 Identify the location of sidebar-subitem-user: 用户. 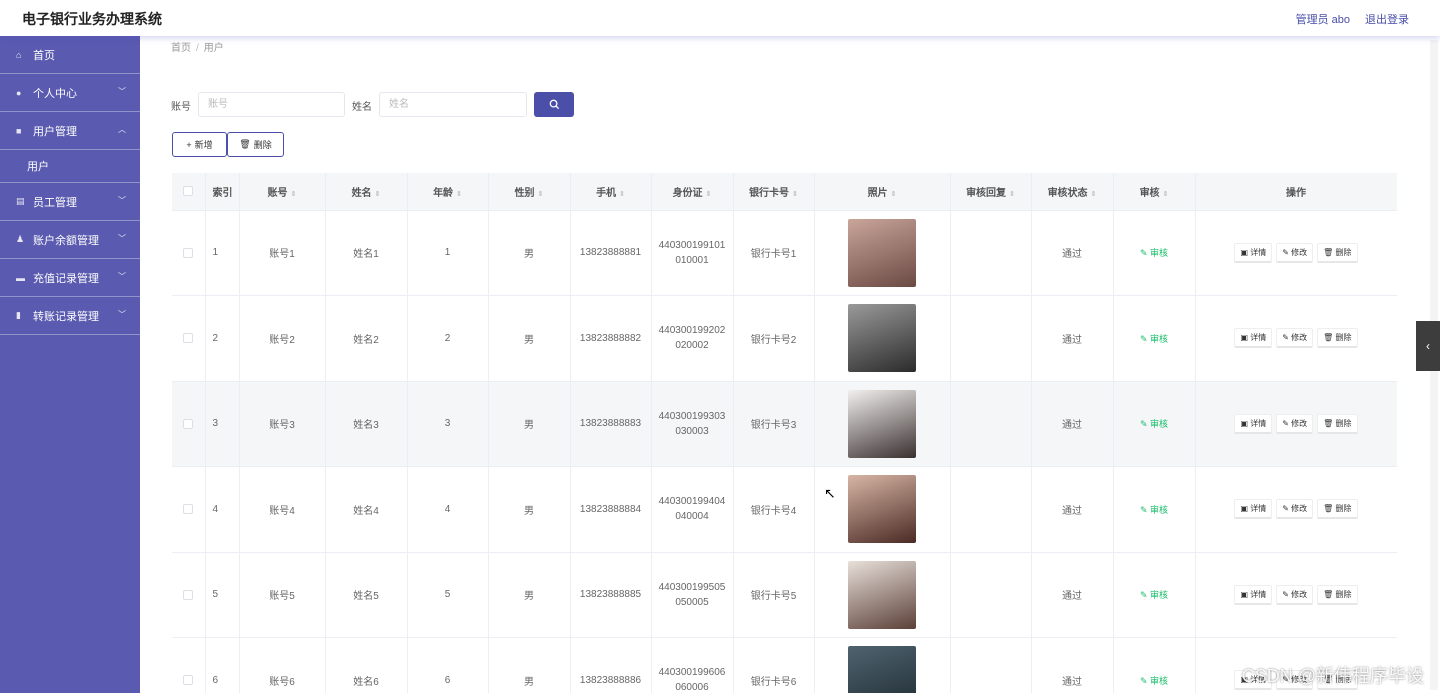
(70, 166).